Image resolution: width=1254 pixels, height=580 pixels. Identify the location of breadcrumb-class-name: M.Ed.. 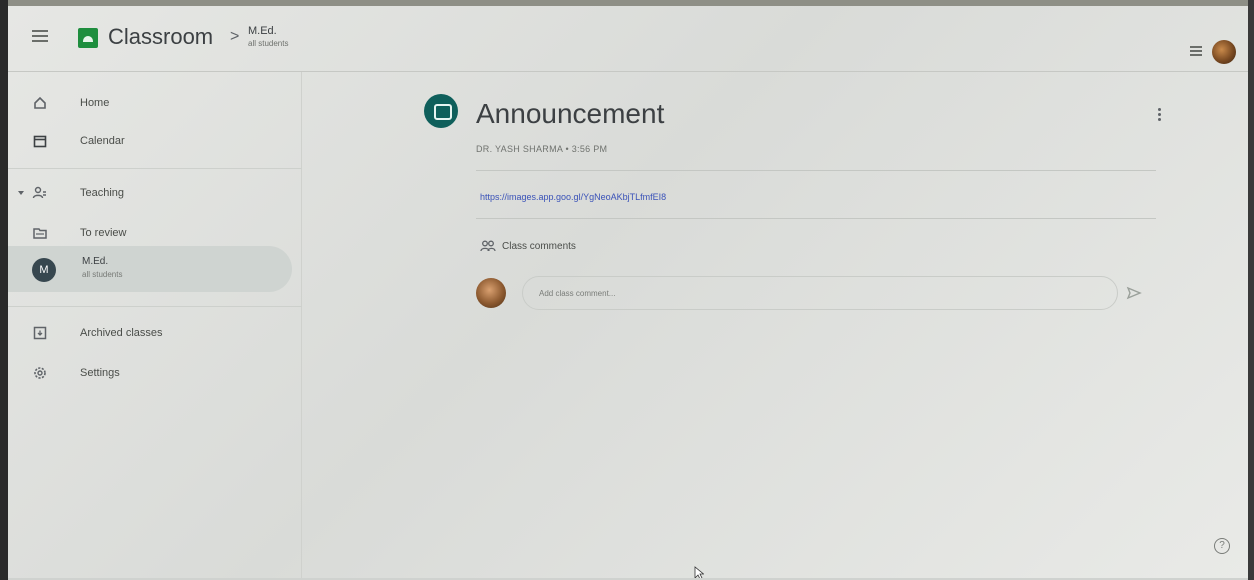
(262, 31).